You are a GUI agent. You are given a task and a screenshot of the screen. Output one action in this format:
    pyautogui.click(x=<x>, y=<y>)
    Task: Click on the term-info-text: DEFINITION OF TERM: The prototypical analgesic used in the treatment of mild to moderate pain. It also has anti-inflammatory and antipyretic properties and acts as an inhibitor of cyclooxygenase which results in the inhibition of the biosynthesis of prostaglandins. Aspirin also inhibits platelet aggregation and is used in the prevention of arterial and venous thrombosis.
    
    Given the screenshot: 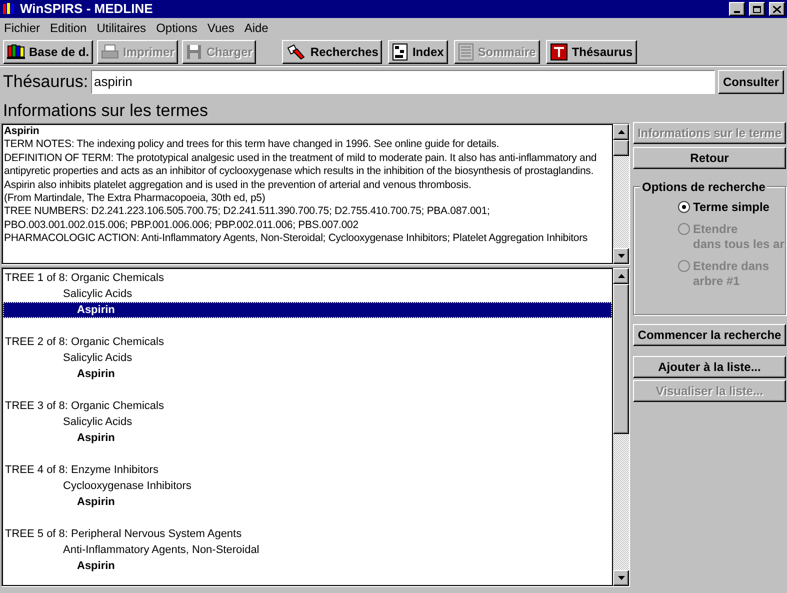 What is the action you would take?
    pyautogui.click(x=301, y=172)
    